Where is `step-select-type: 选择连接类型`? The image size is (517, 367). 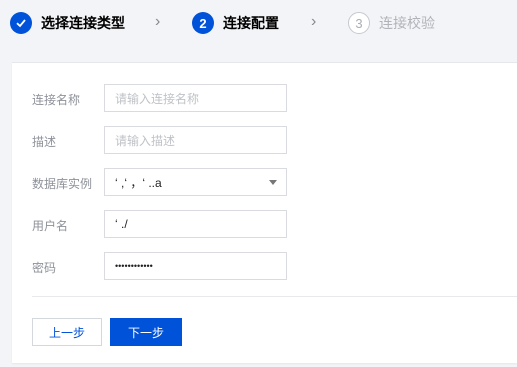 step-select-type: 选择连接类型 is located at coordinates (67, 23).